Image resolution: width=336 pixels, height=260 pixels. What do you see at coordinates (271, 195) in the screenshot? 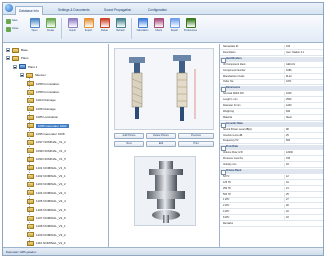
I see `property-row: 500 Hz 25` at bounding box center [271, 195].